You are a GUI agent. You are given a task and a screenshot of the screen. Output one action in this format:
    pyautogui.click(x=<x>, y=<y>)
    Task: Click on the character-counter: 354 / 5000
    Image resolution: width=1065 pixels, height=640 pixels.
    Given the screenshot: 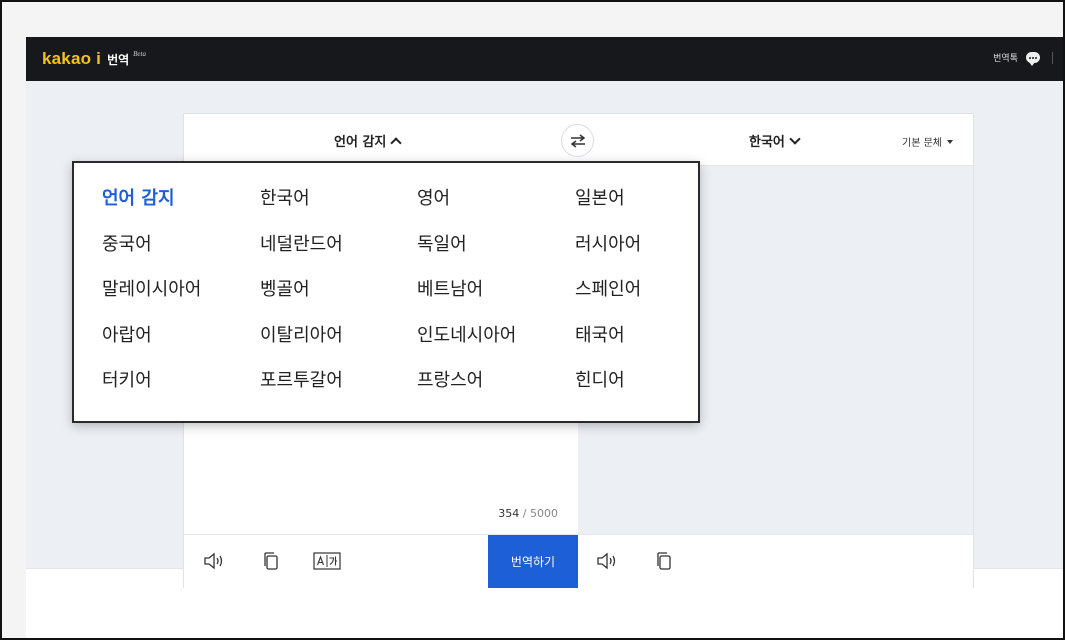 What is the action you would take?
    pyautogui.click(x=528, y=513)
    